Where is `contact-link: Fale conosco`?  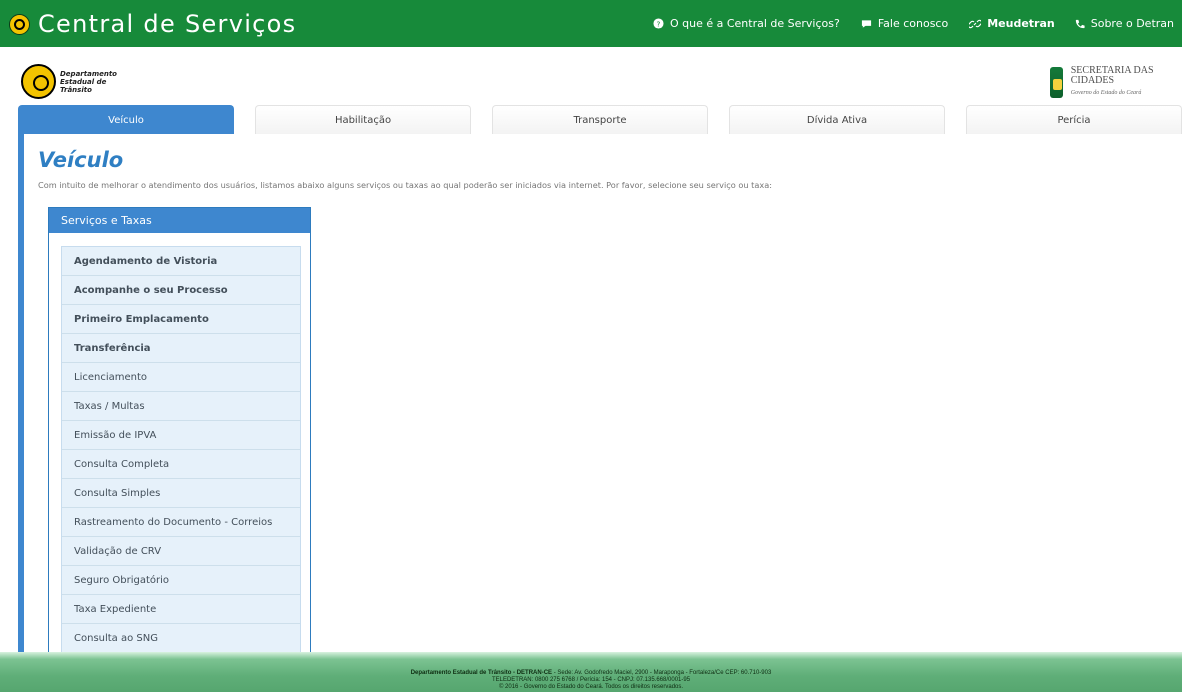
contact-link: Fale conosco is located at coordinates (904, 23).